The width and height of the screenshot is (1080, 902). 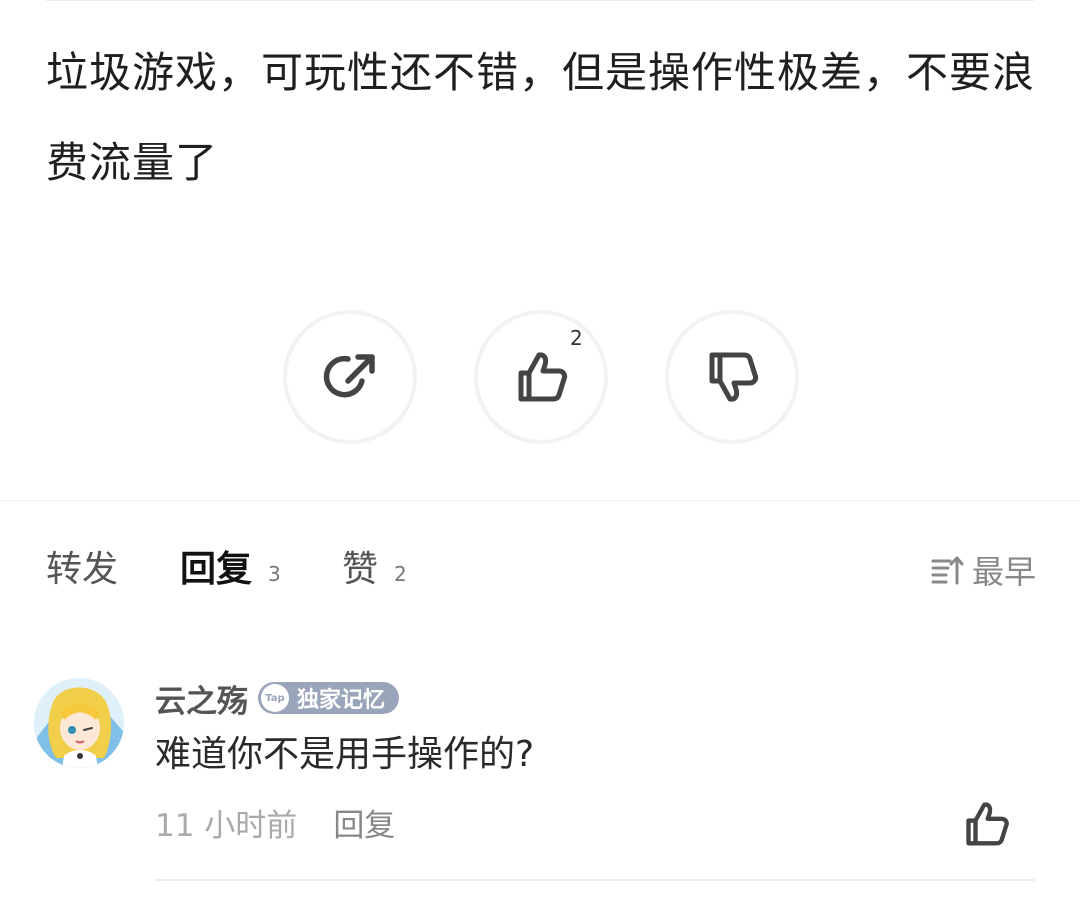 What do you see at coordinates (274, 574) in the screenshot?
I see `tab-reply-count: 3` at bounding box center [274, 574].